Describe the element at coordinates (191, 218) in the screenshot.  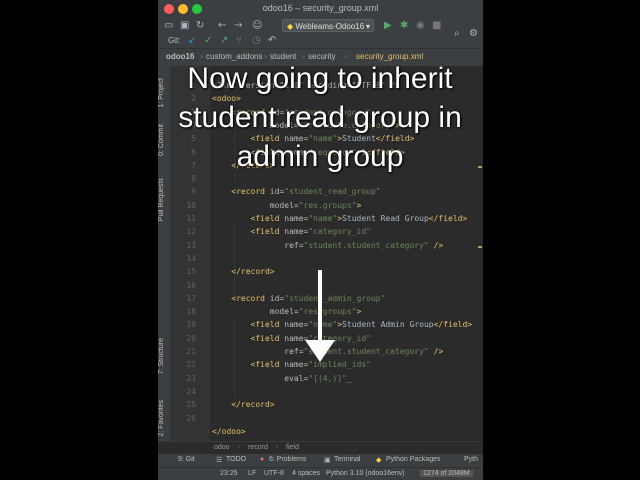
I see `line-number: 11` at that location.